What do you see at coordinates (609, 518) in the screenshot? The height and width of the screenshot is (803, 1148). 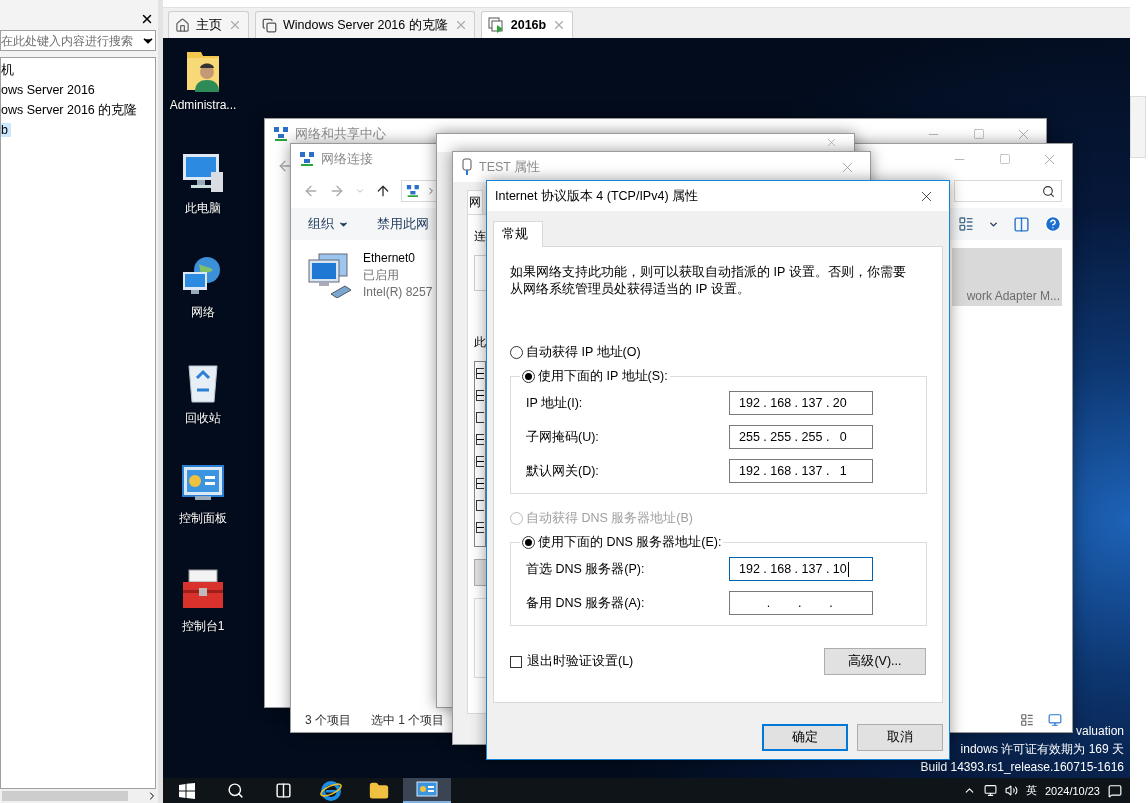 I see `radio-label: 自动获得 DNS 服务器地址(B)` at bounding box center [609, 518].